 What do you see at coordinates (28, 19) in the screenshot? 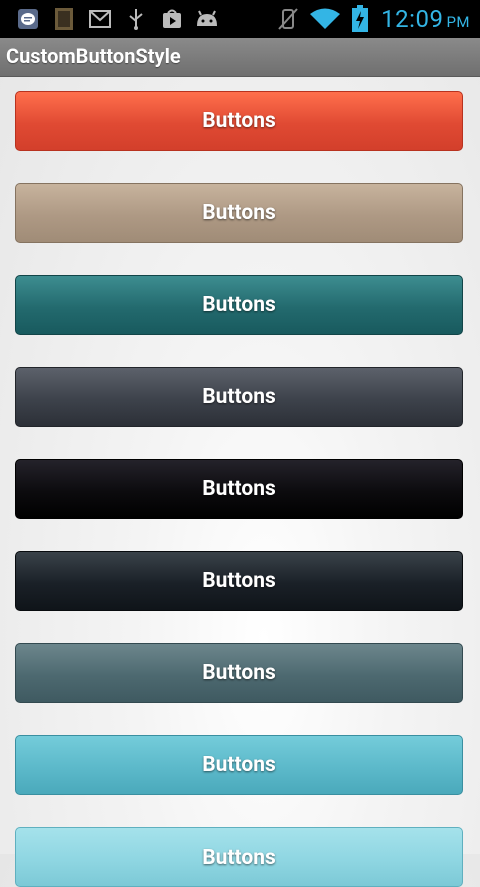
I see `chat-icon` at bounding box center [28, 19].